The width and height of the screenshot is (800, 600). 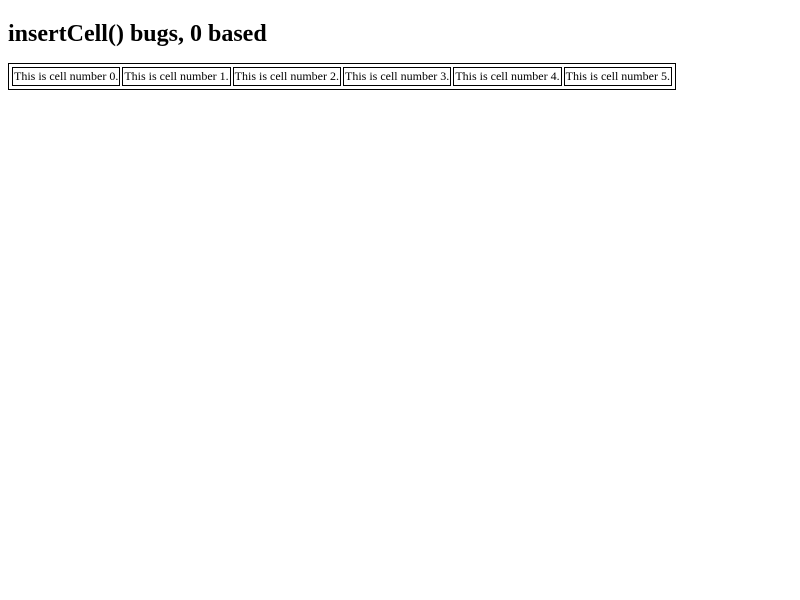 What do you see at coordinates (66, 76) in the screenshot?
I see `table-cell-0: This is cell number 0.` at bounding box center [66, 76].